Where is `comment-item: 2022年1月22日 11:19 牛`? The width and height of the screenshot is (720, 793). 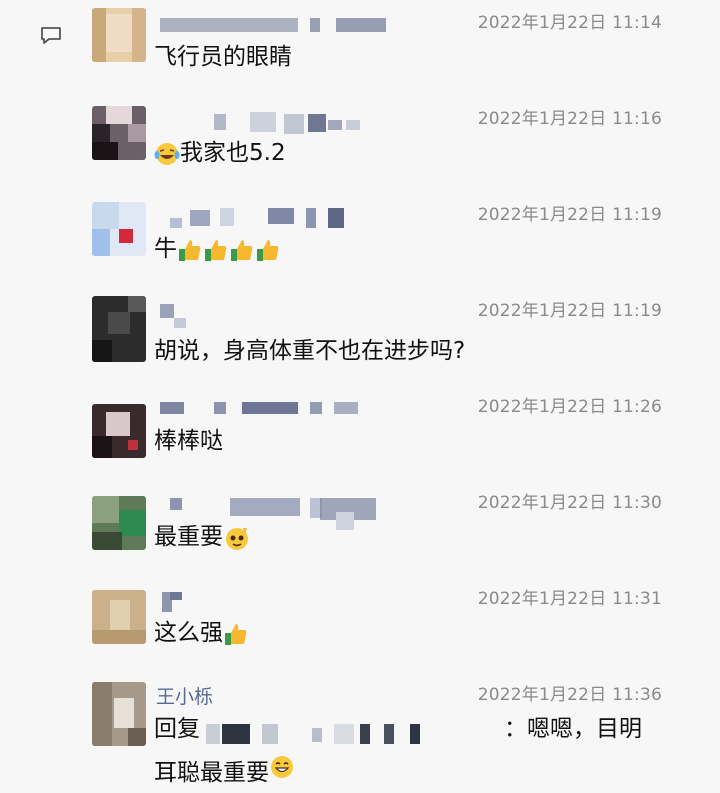 comment-item: 2022年1月22日 11:19 牛 is located at coordinates (360, 240).